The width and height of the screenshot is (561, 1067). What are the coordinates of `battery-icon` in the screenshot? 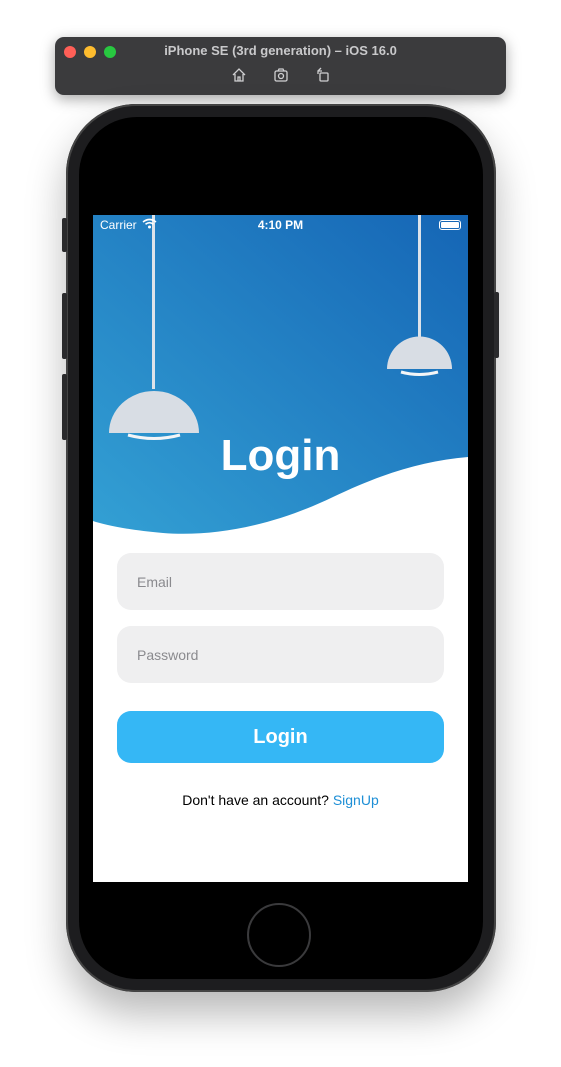 It's located at (450, 225).